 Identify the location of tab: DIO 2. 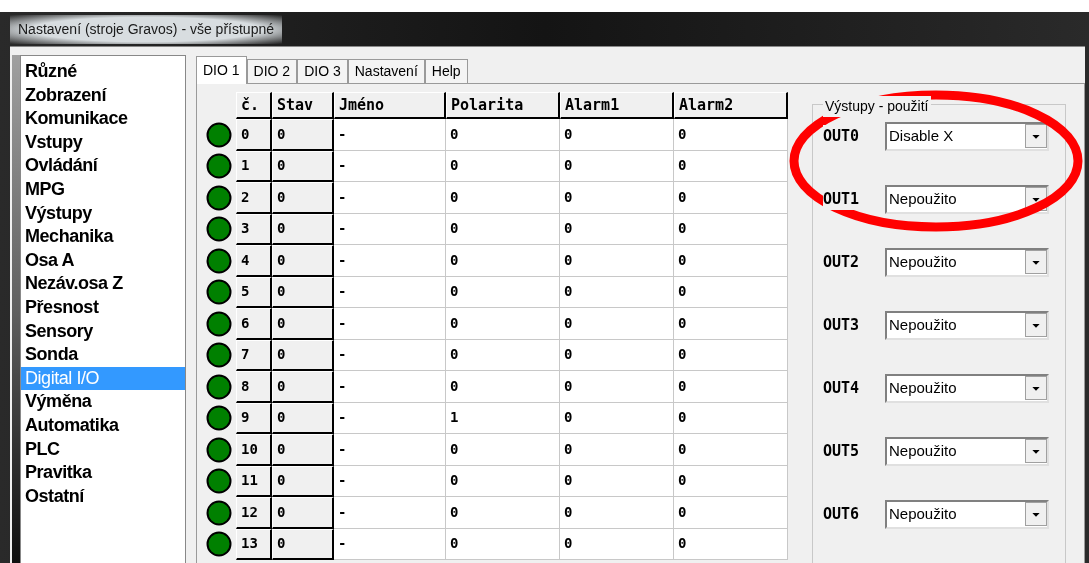
(272, 71).